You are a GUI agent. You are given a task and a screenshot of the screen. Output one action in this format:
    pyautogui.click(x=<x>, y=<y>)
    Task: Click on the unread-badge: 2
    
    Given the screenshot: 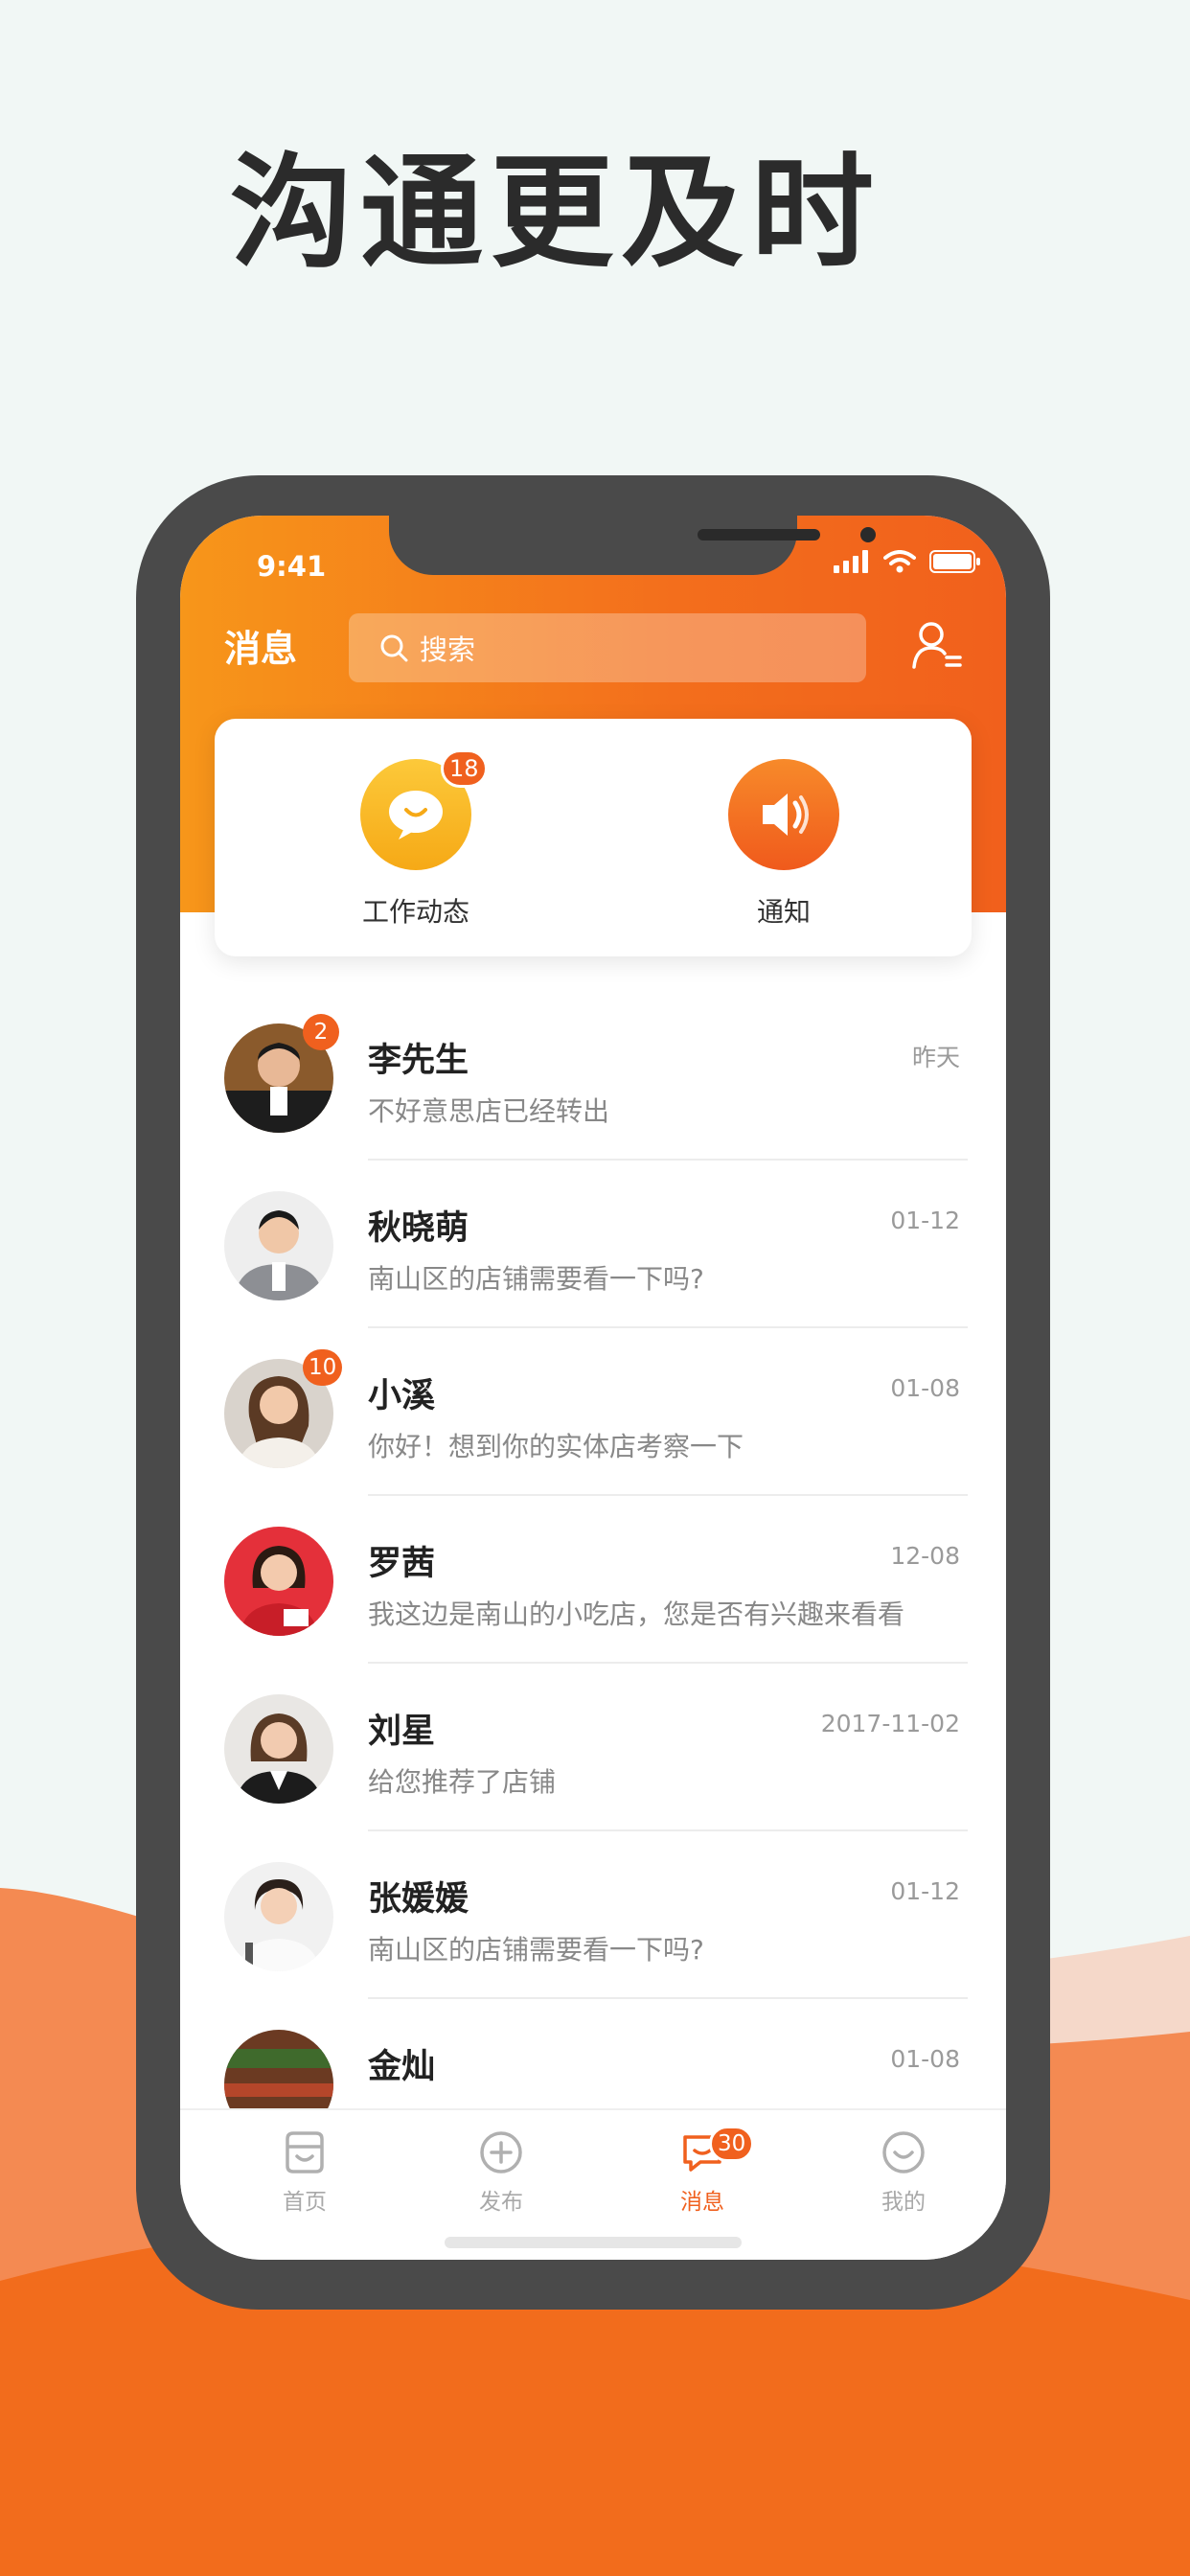 What is the action you would take?
    pyautogui.click(x=321, y=1032)
    